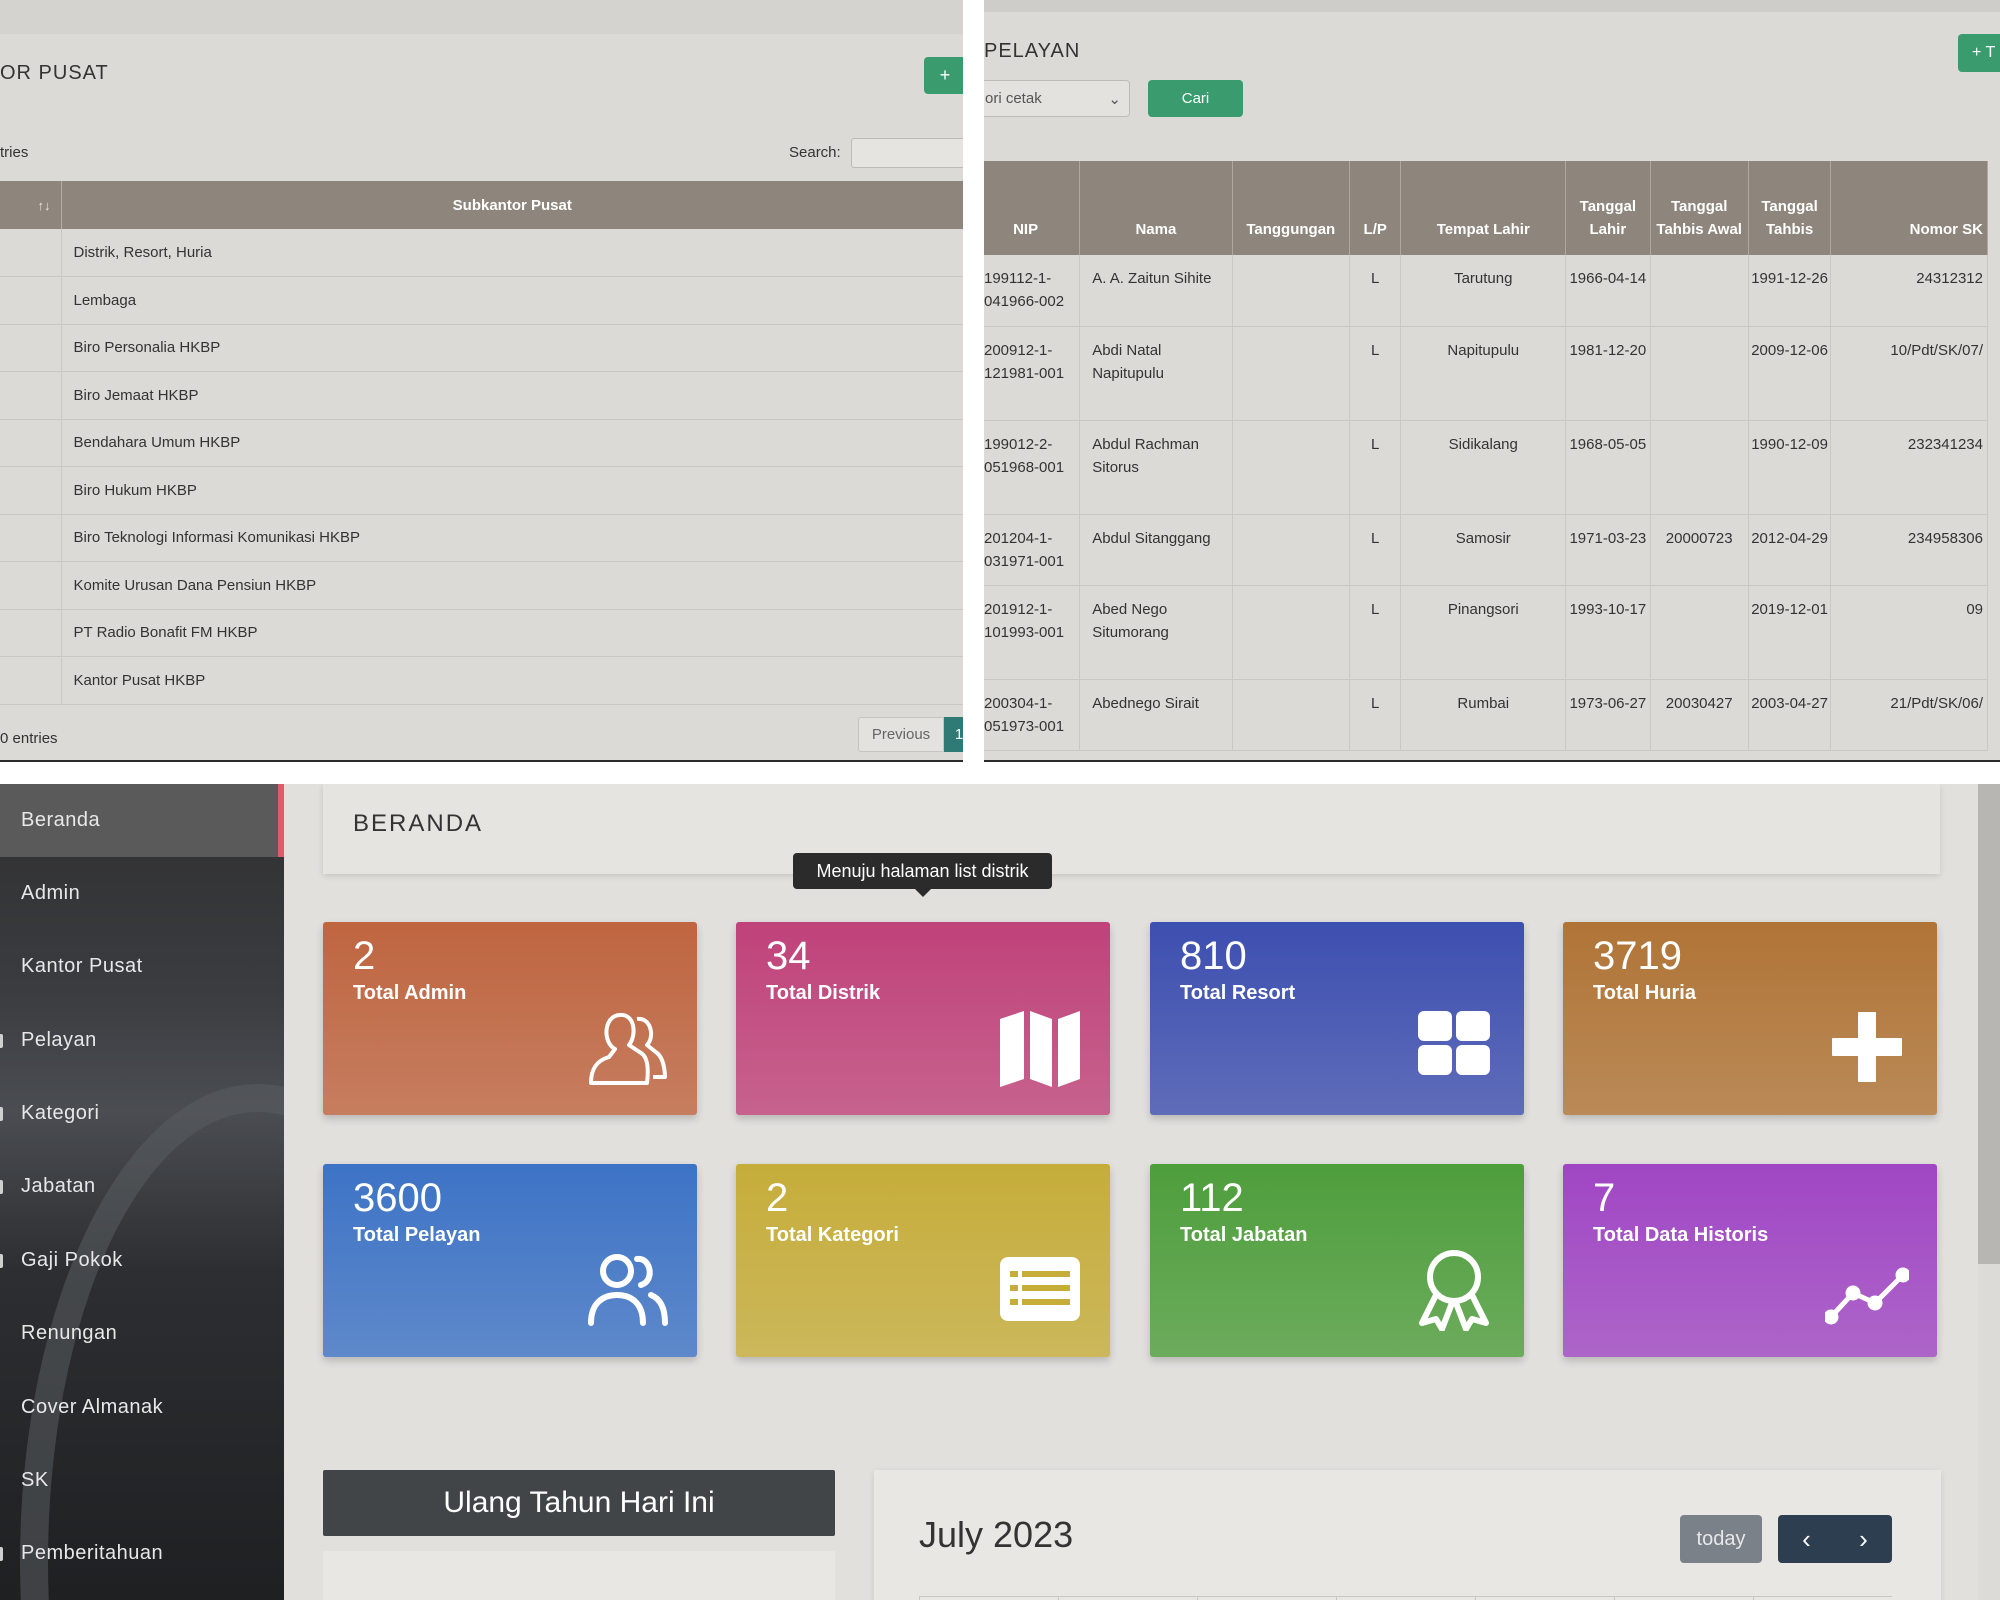  I want to click on stat-card-huria: 3719 Total Huria, so click(1750, 1018).